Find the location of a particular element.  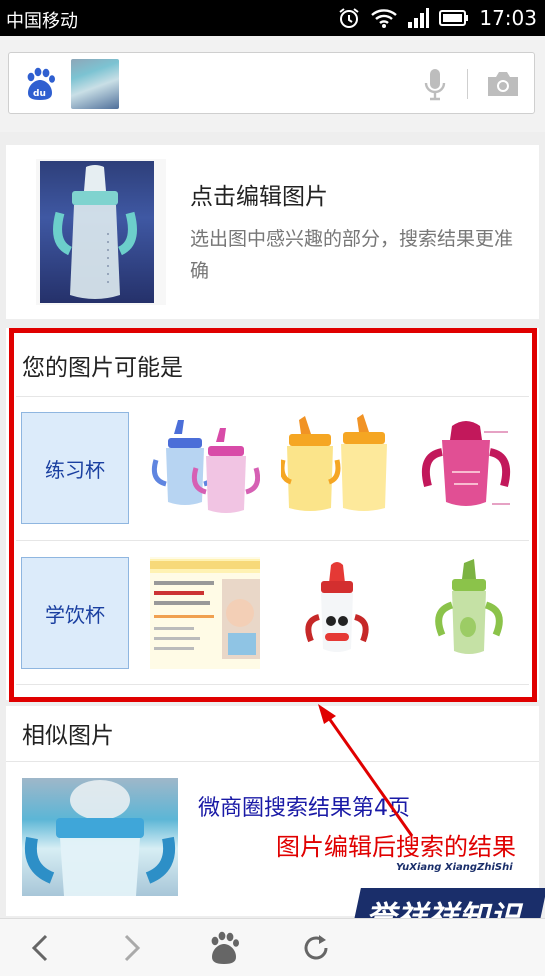

signal-icon is located at coordinates (419, 18).